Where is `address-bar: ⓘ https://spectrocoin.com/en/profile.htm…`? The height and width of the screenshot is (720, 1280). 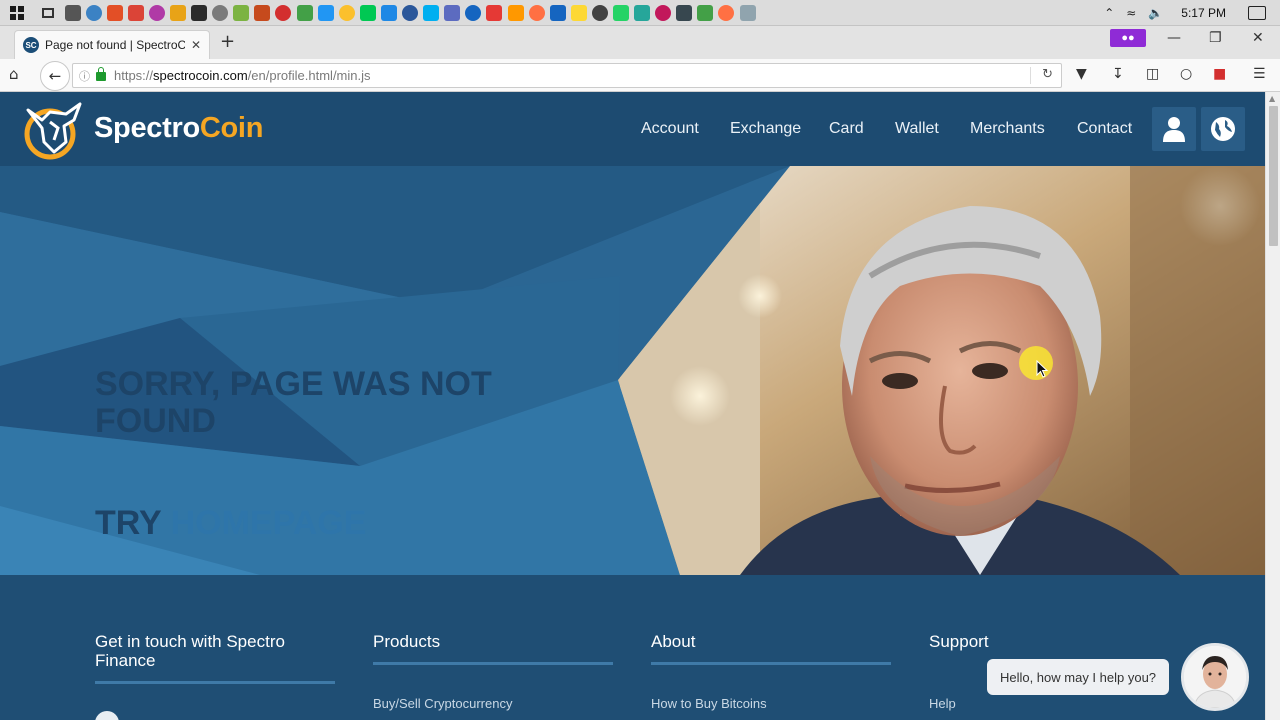
address-bar: ⓘ https://spectrocoin.com/en/profile.htm… is located at coordinates (567, 75).